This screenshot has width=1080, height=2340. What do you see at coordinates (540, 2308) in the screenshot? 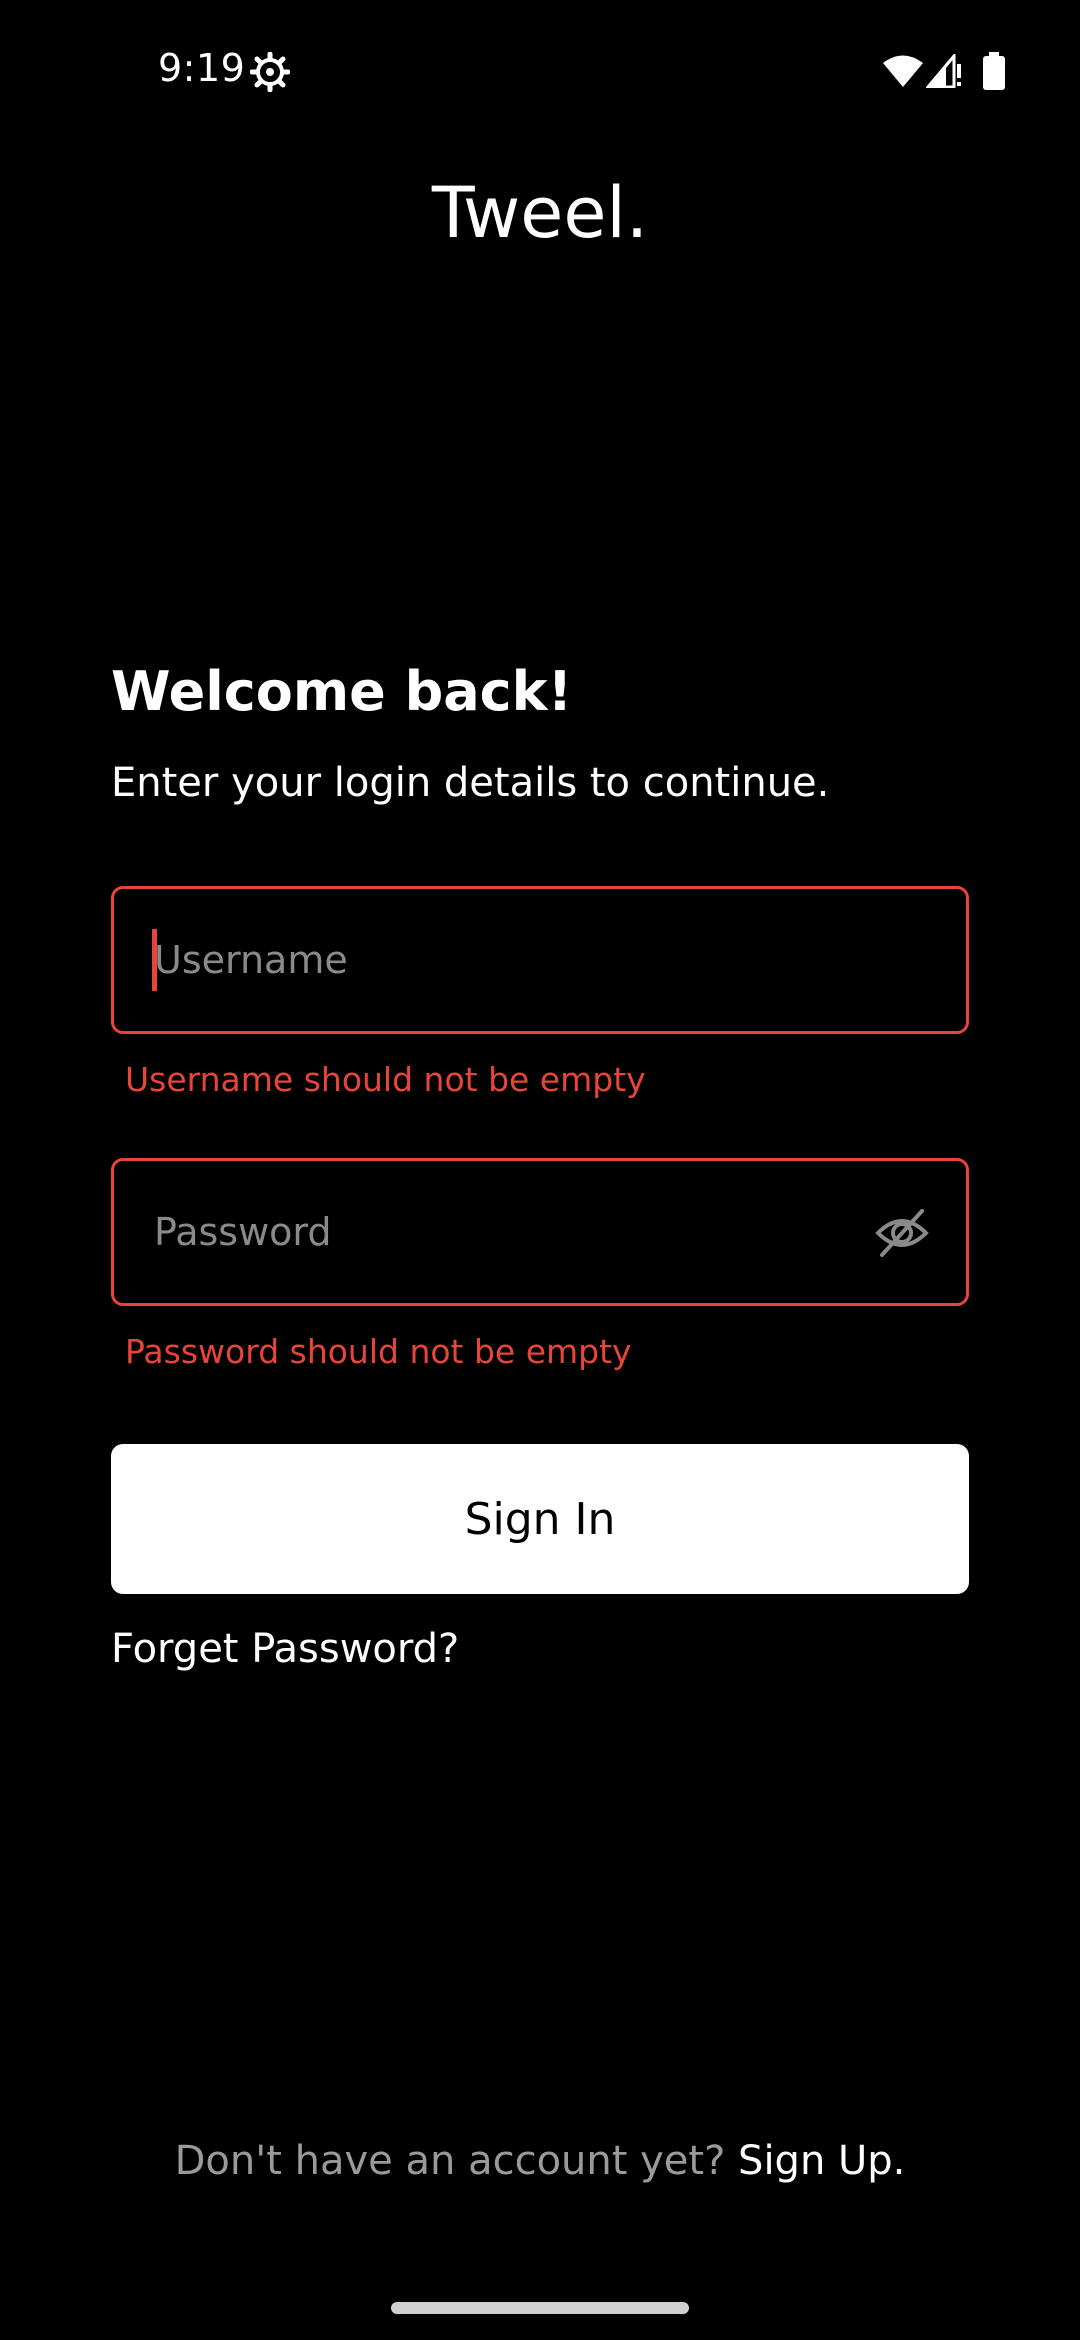
I see `gesture-nav-handle` at bounding box center [540, 2308].